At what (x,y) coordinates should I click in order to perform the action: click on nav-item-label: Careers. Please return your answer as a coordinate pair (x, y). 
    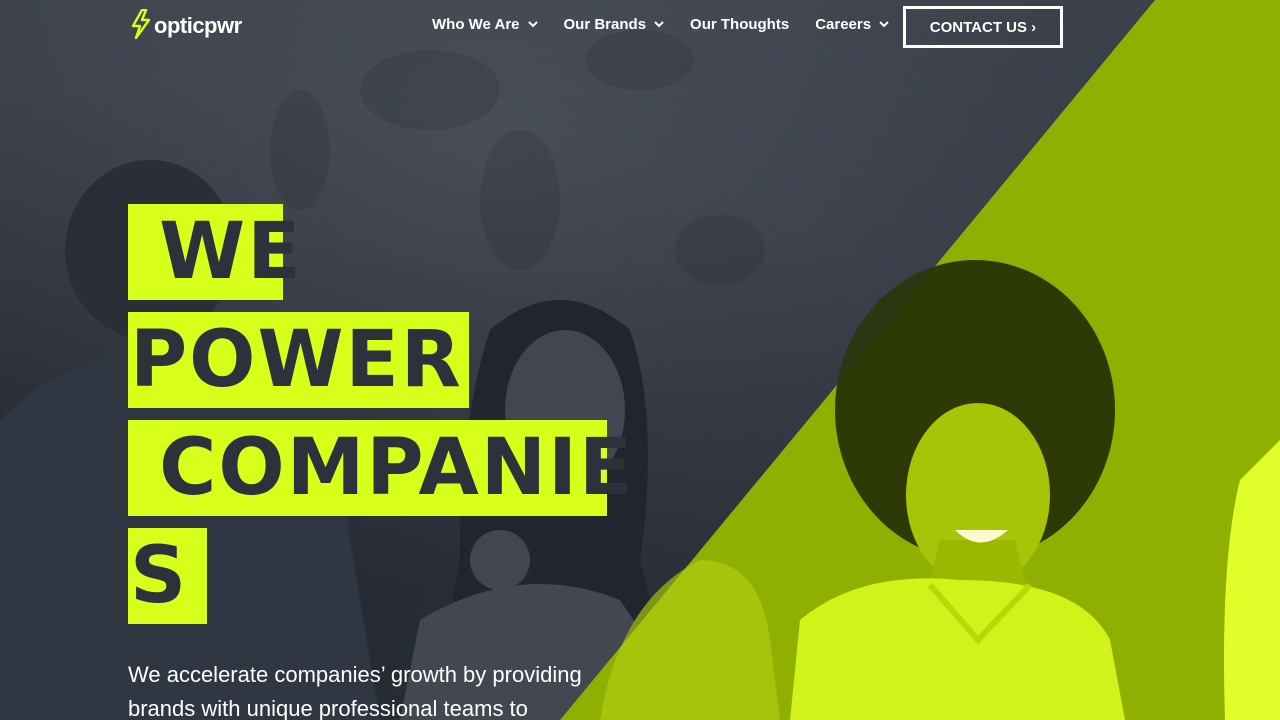
    Looking at the image, I should click on (843, 24).